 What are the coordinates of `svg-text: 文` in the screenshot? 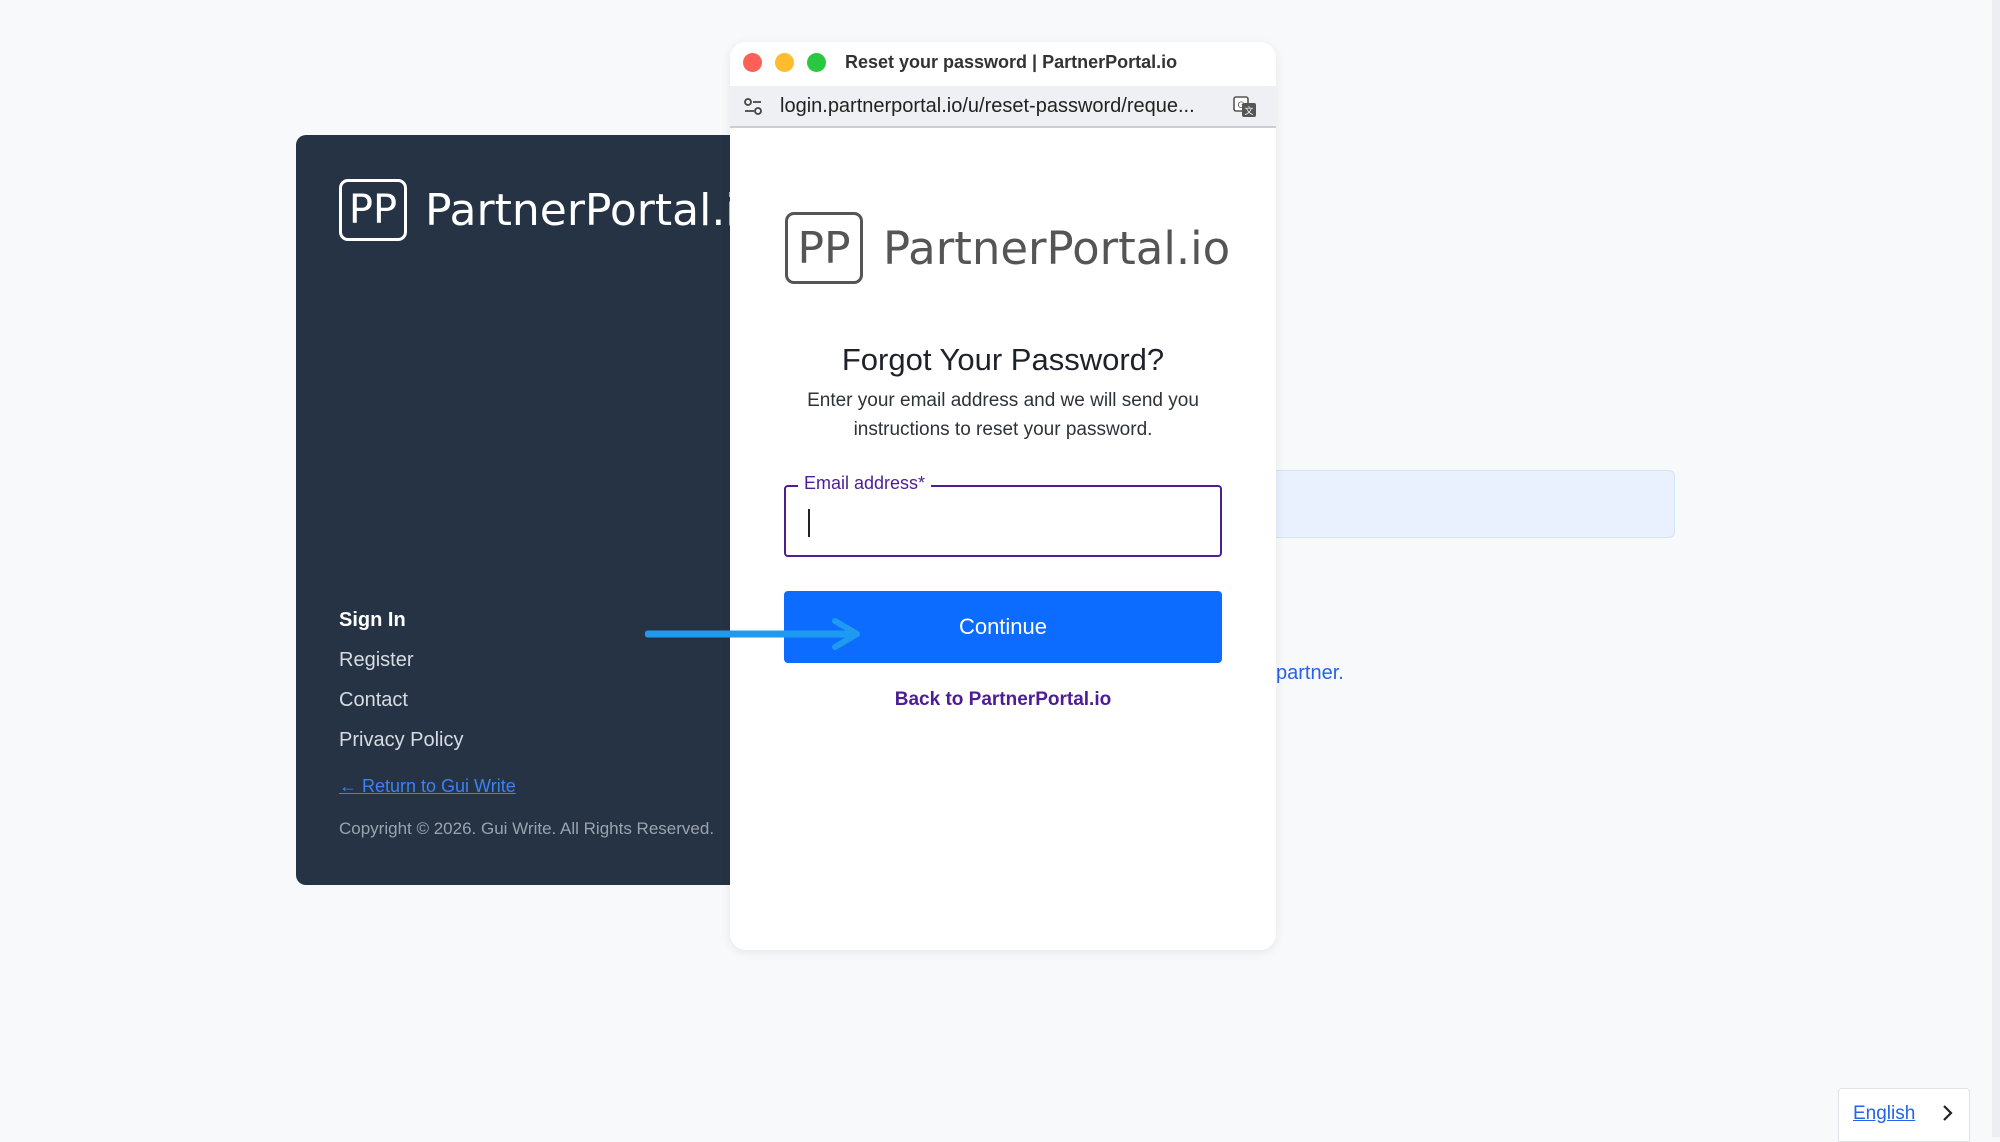 It's located at (1248, 111).